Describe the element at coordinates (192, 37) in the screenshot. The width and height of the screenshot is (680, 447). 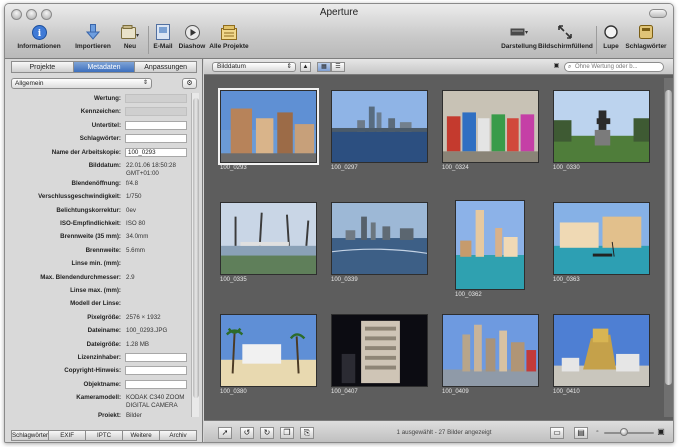
I see `slideshow-button: Diashow` at that location.